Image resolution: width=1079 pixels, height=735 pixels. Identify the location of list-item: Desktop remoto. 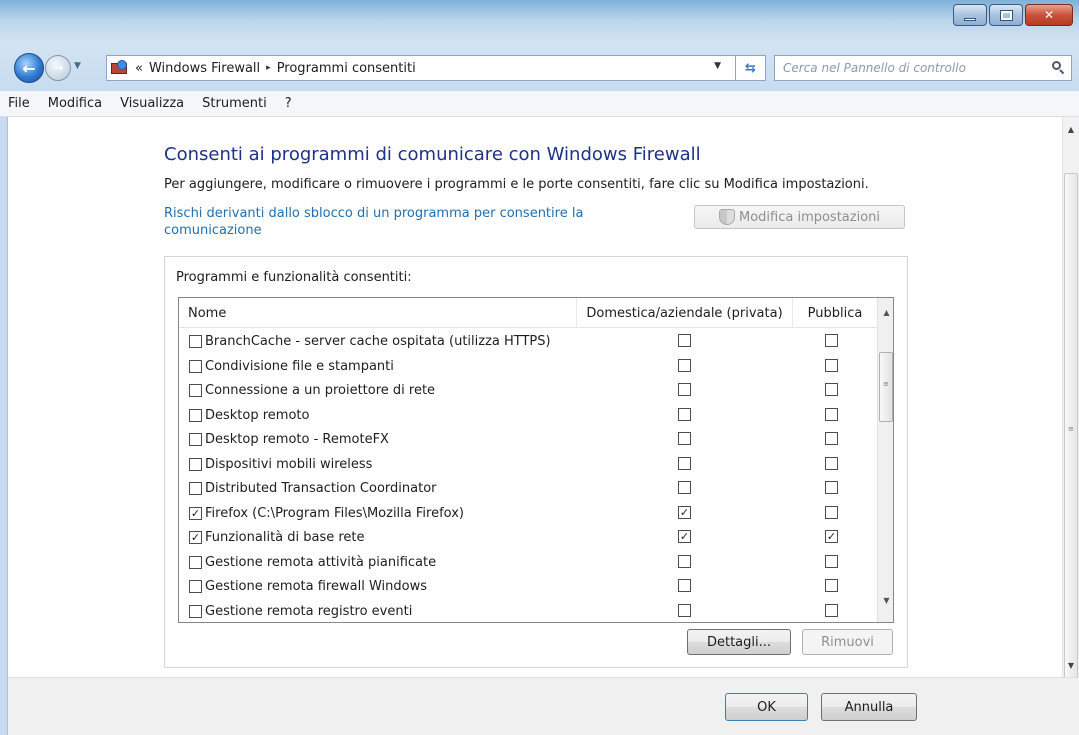
(528, 415).